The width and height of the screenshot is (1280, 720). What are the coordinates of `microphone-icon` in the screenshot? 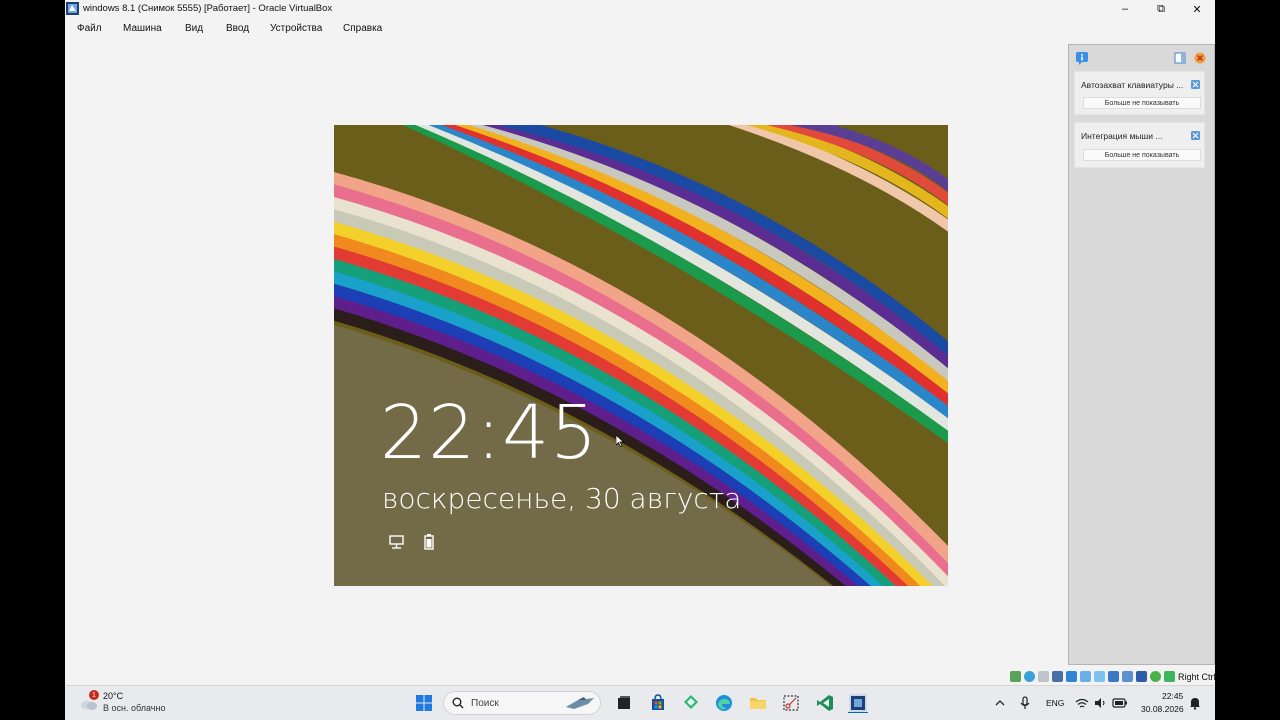 It's located at (1025, 703).